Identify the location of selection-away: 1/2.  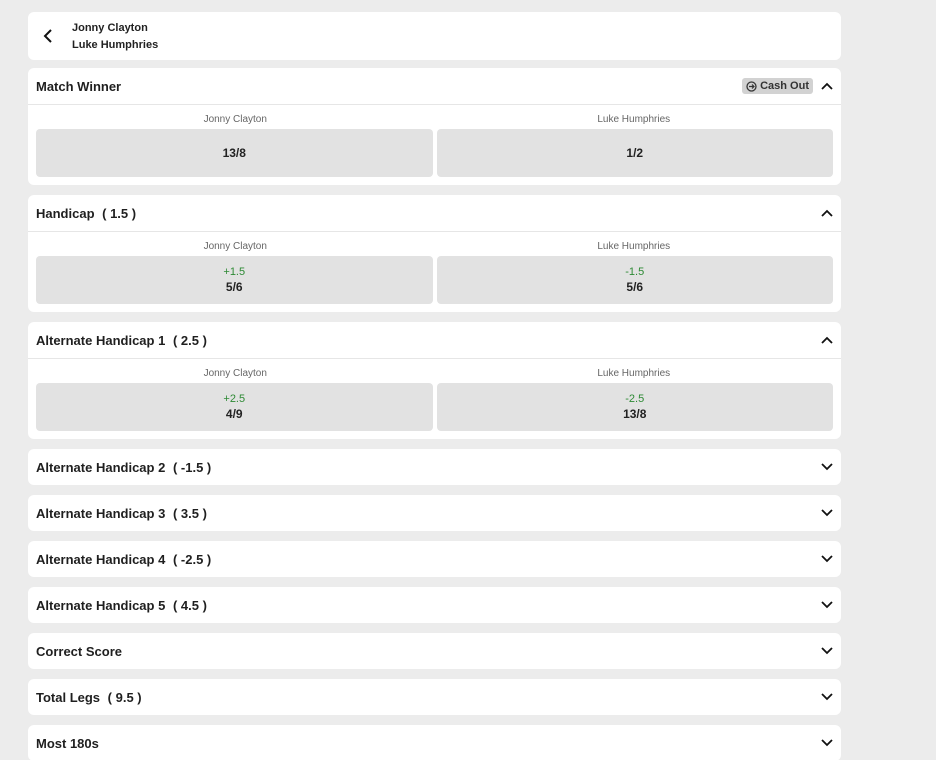
(634, 153).